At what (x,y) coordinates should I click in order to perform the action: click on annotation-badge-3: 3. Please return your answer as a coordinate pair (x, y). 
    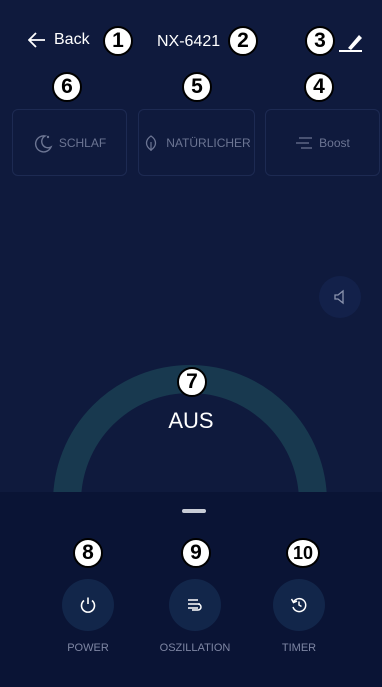
    Looking at the image, I should click on (320, 41).